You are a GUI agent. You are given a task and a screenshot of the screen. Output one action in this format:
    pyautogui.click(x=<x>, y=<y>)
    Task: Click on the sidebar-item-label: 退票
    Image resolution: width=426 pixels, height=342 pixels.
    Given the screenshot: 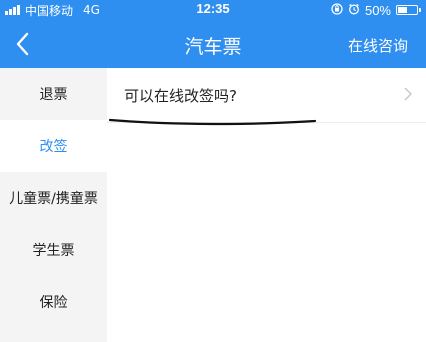 What is the action you would take?
    pyautogui.click(x=53, y=95)
    